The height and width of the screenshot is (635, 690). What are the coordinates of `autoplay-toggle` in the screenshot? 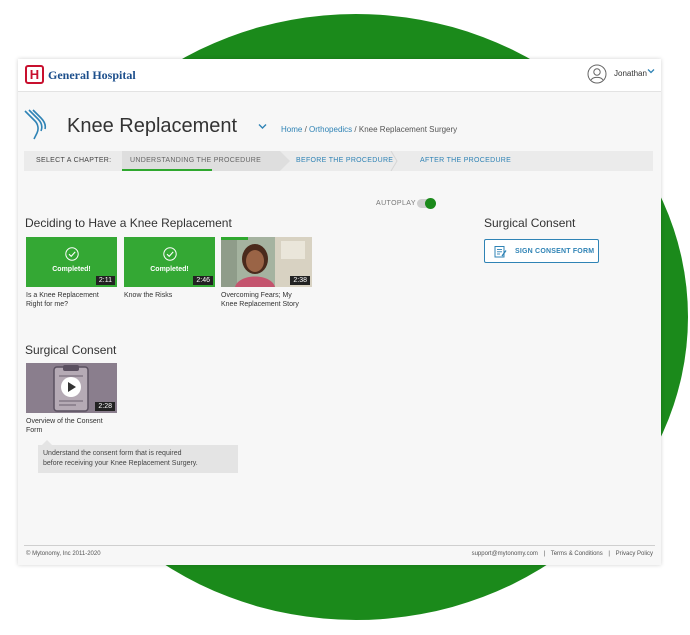 It's located at (426, 203).